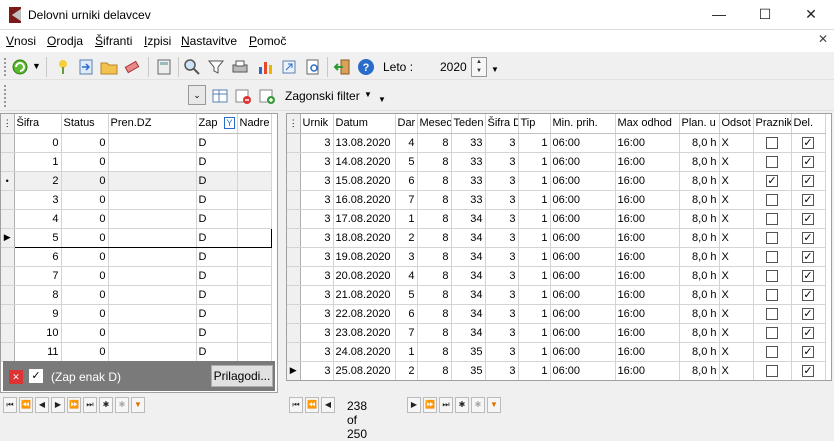 Image resolution: width=834 pixels, height=441 pixels. What do you see at coordinates (406, 276) in the screenshot?
I see `cell-dan: 4` at bounding box center [406, 276].